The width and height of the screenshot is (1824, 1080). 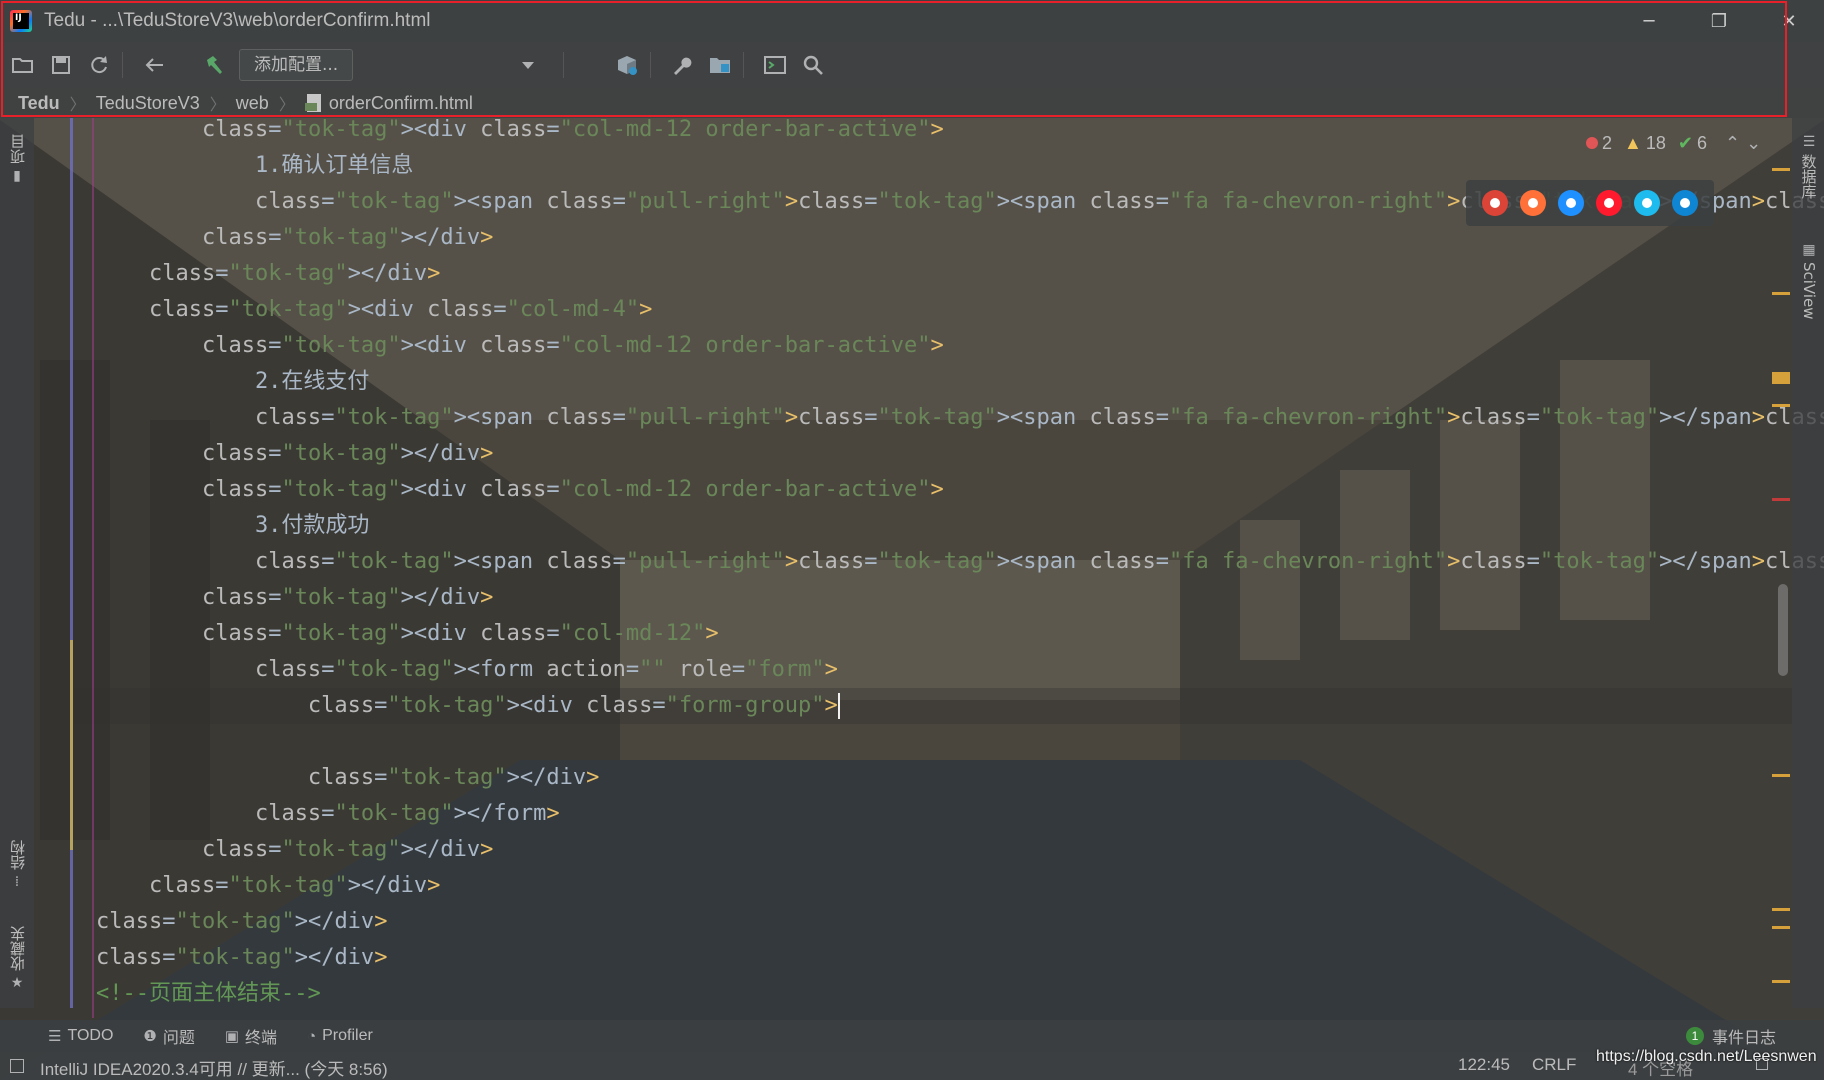 I want to click on sync-icon, so click(x=99, y=65).